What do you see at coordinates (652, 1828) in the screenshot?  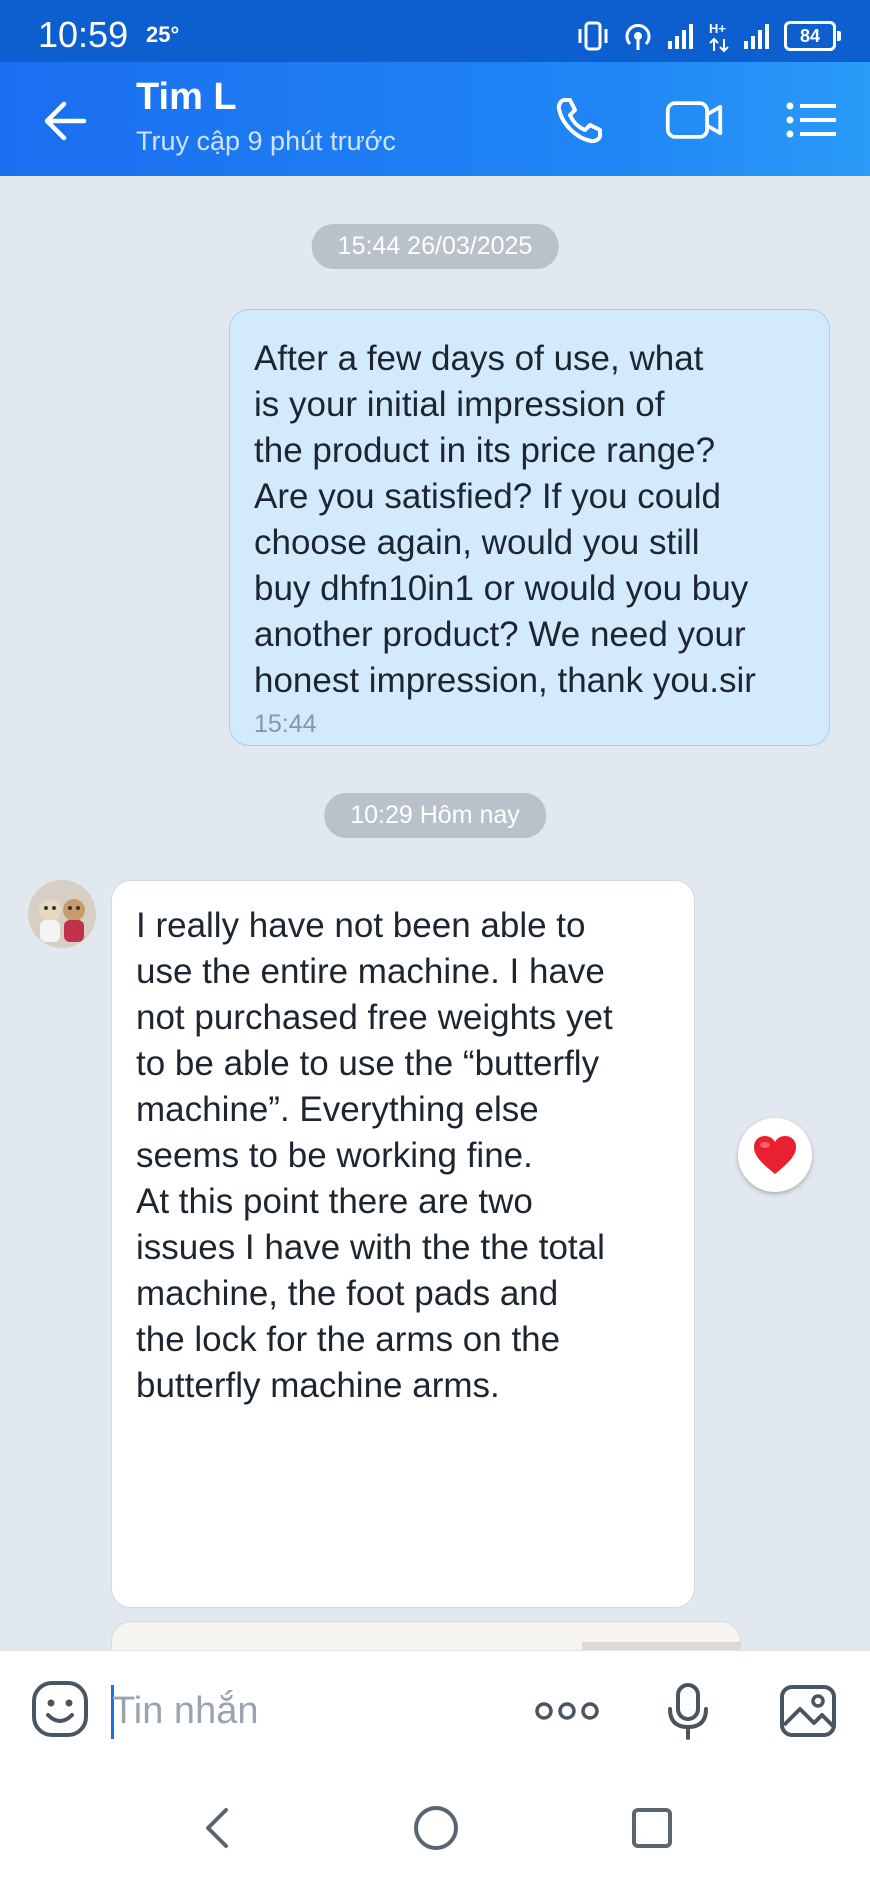 I see `nav-recents-icon` at bounding box center [652, 1828].